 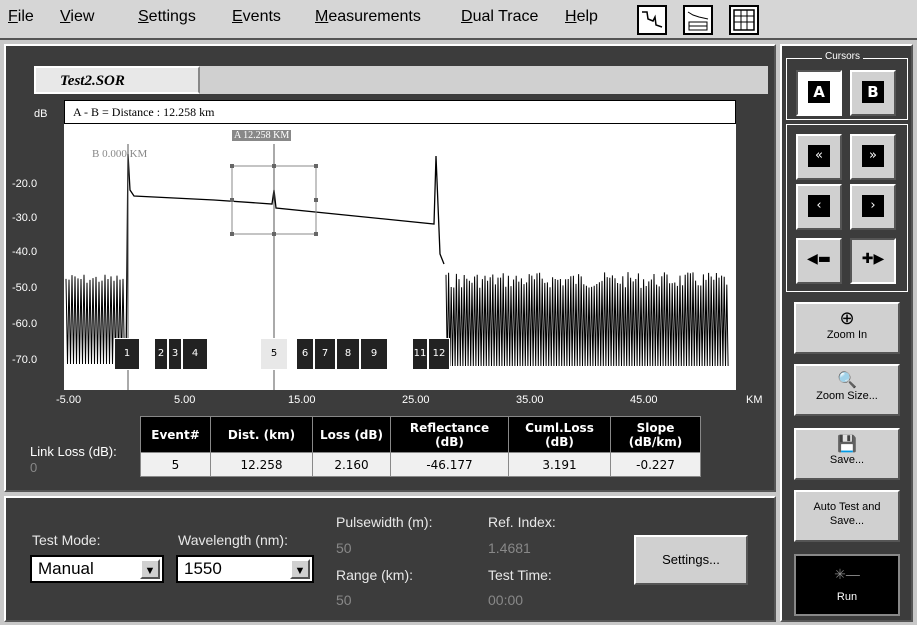 I want to click on shrink-button: ◀▬, so click(x=819, y=261).